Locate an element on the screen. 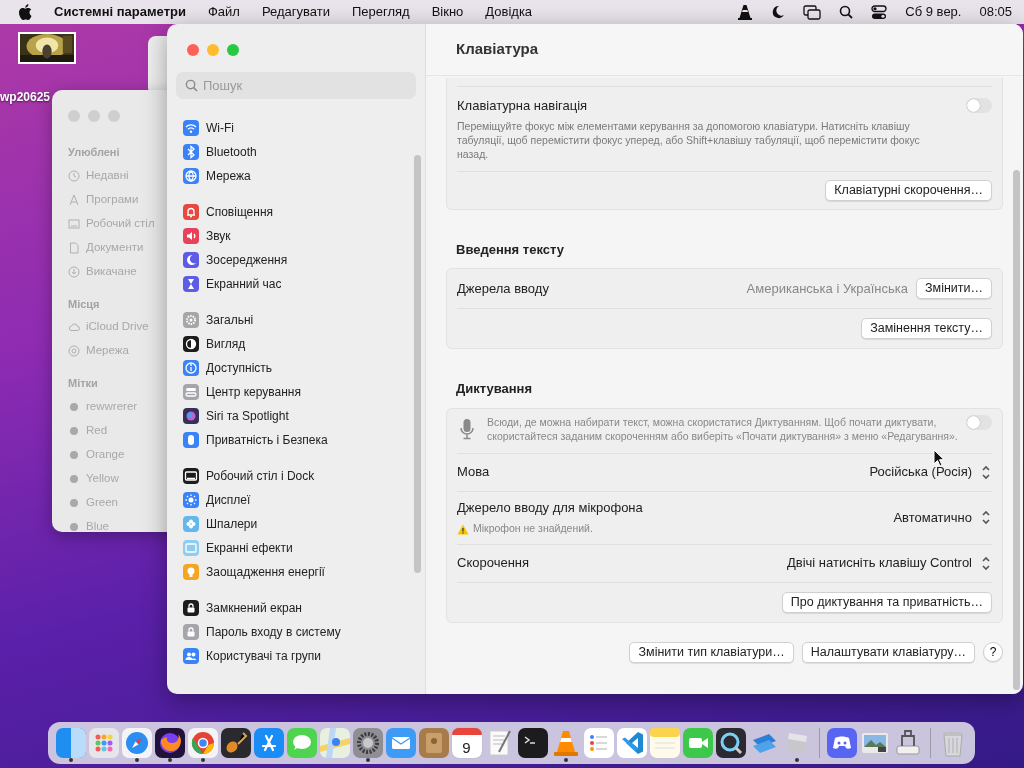 The image size is (1024, 768). terminal-icon is located at coordinates (532, 743).